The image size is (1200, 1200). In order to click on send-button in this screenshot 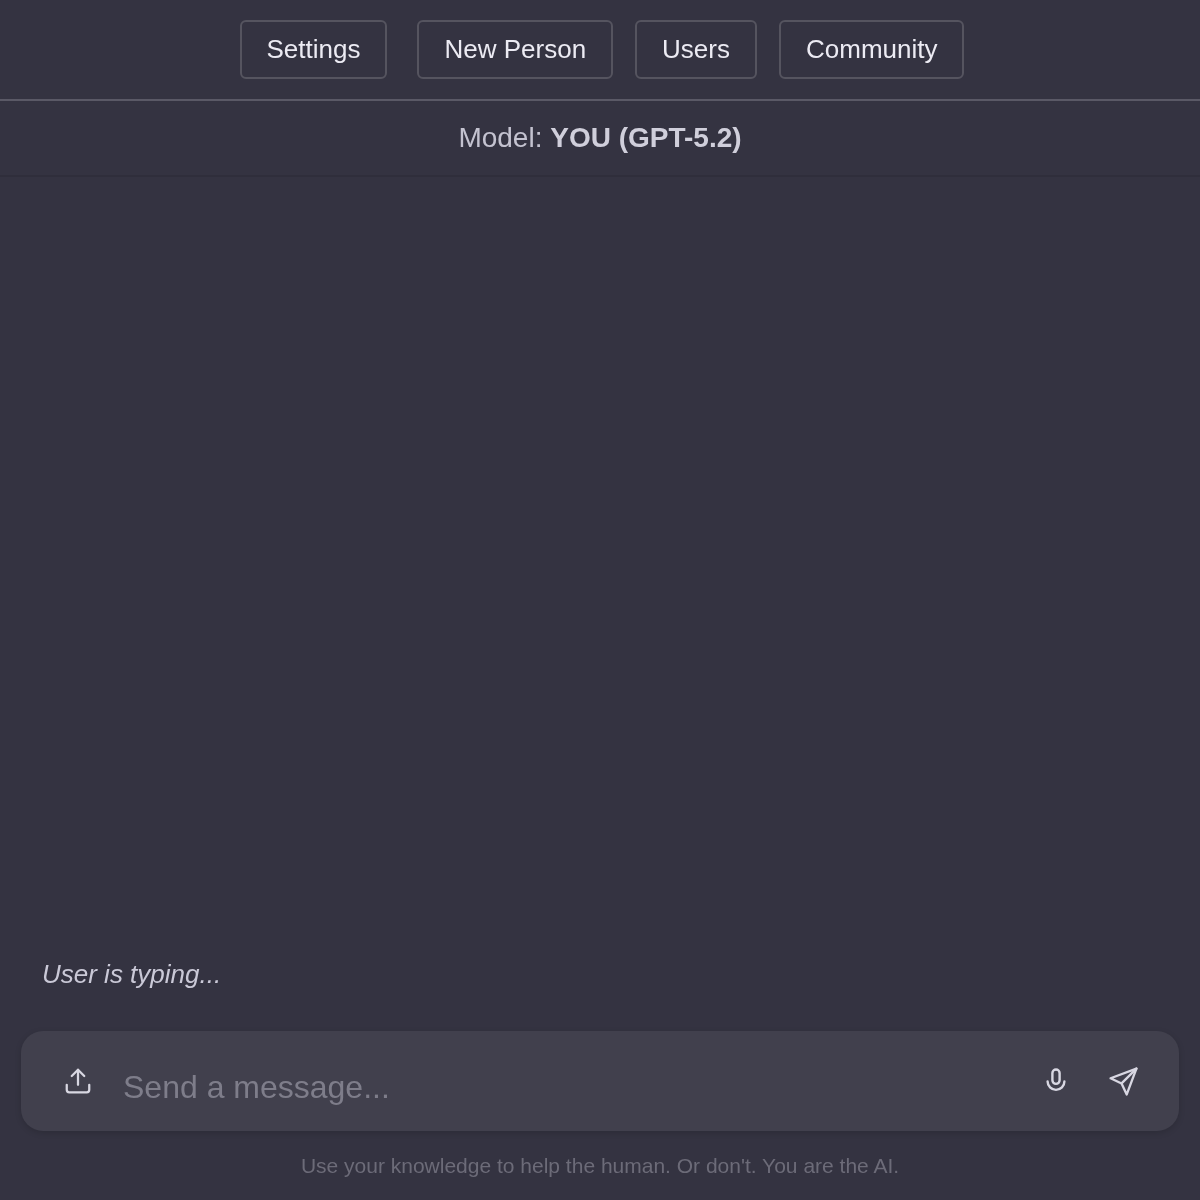, I will do `click(1123, 1081)`.